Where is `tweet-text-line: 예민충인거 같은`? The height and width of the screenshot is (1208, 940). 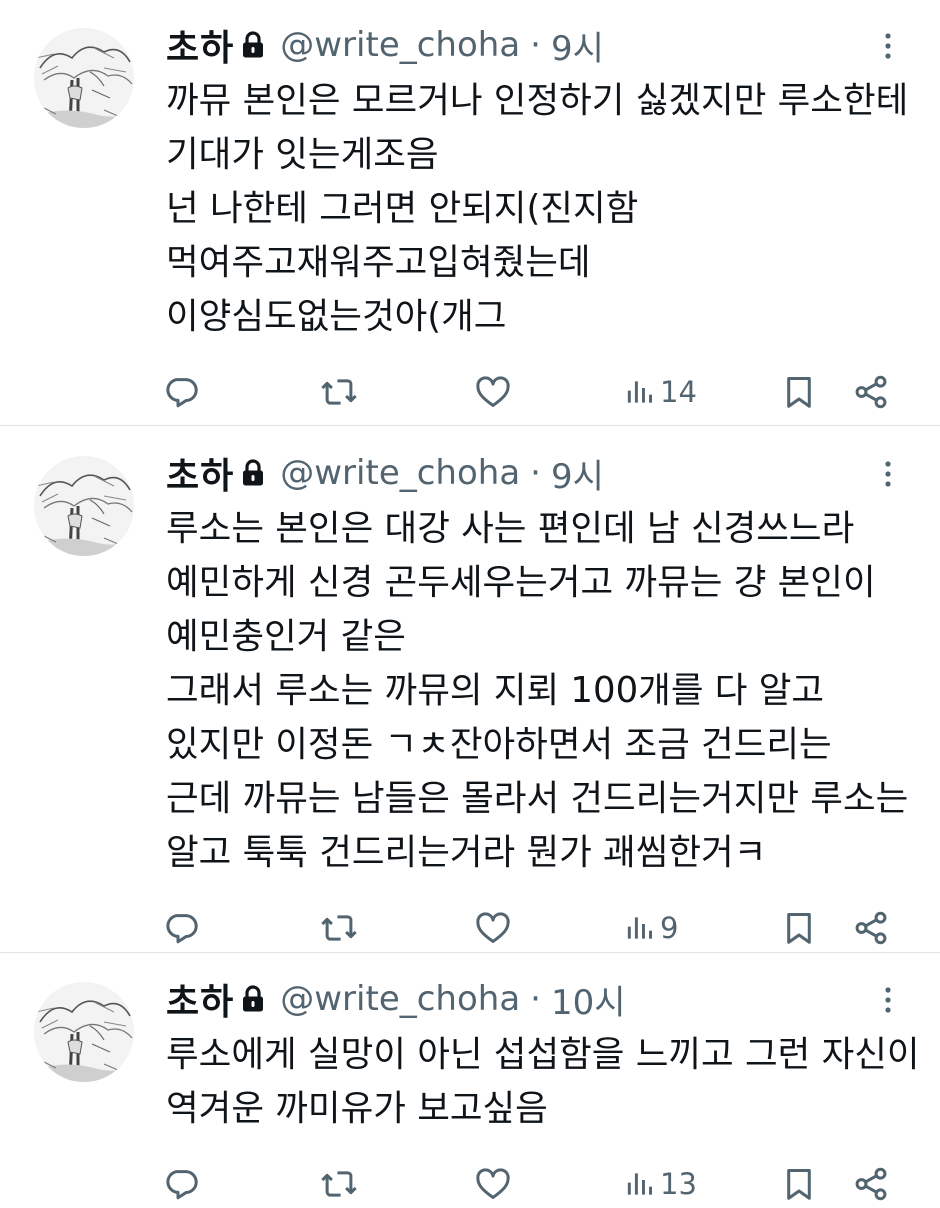
tweet-text-line: 예민충인거 같은 is located at coordinates (286, 636).